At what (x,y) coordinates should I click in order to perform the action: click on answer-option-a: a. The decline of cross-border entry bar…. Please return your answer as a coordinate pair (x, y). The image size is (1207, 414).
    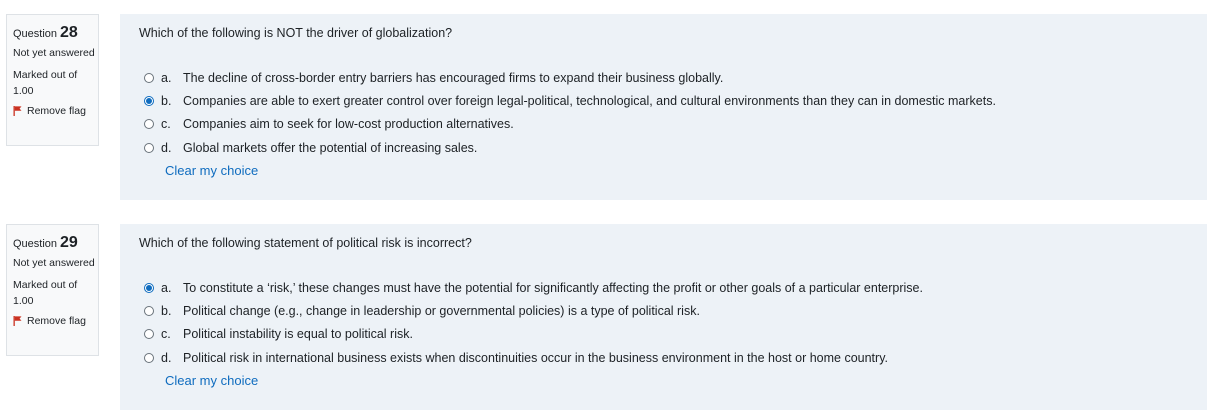
    Looking at the image, I should click on (570, 77).